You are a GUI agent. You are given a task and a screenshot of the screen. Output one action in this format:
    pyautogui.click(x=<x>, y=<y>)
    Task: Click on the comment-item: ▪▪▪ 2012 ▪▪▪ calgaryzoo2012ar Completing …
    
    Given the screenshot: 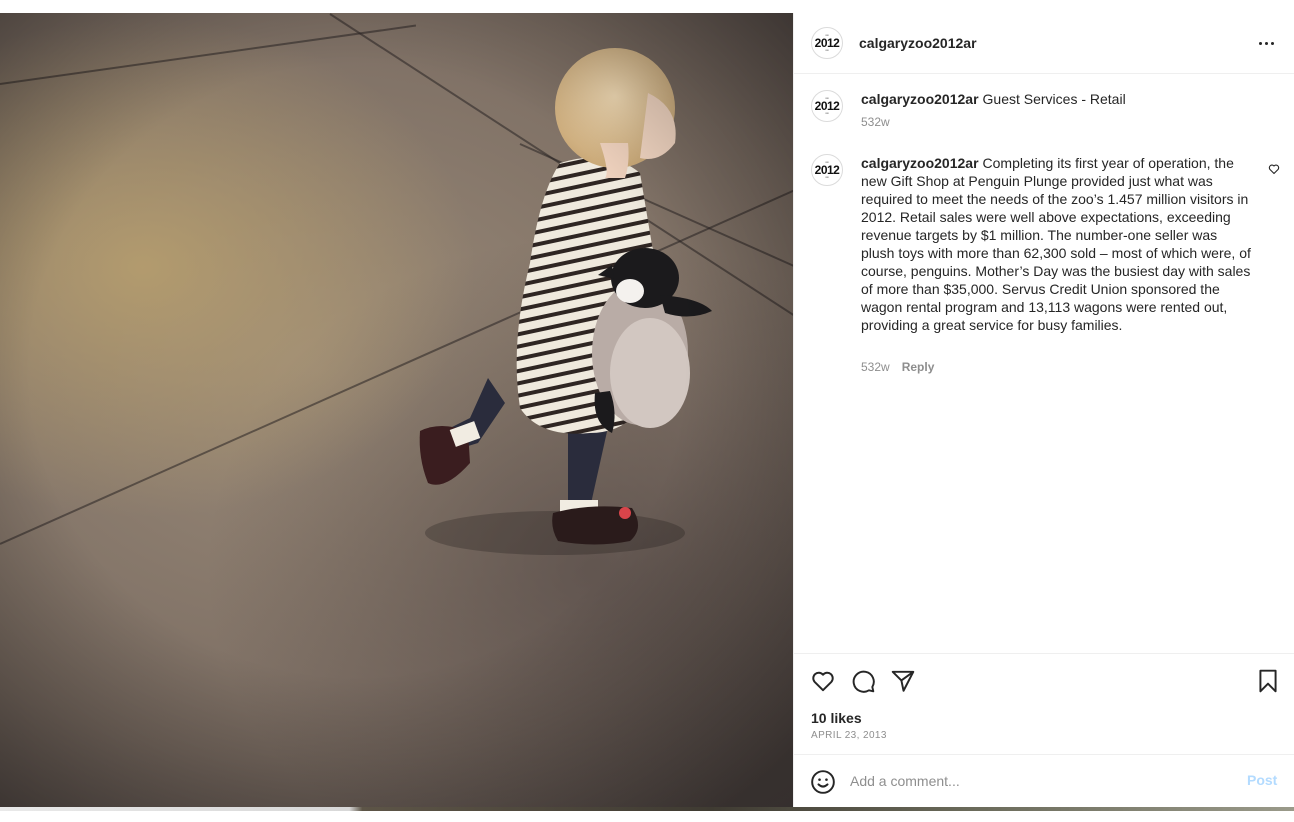 What is the action you would take?
    pyautogui.click(x=1044, y=258)
    